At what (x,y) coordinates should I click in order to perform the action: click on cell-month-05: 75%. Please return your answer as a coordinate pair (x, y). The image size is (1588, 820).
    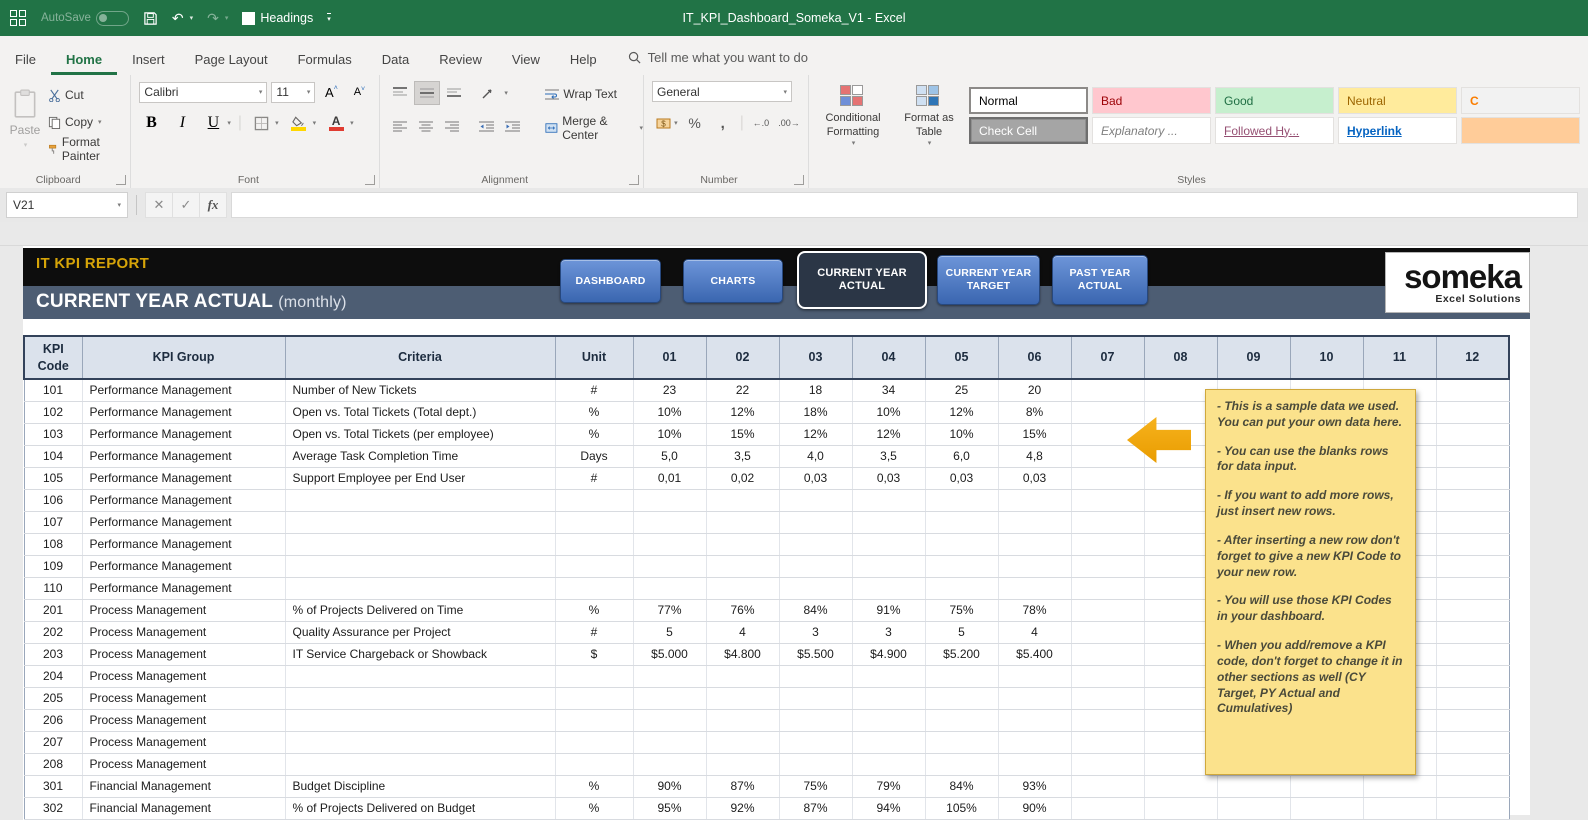
    Looking at the image, I should click on (961, 610).